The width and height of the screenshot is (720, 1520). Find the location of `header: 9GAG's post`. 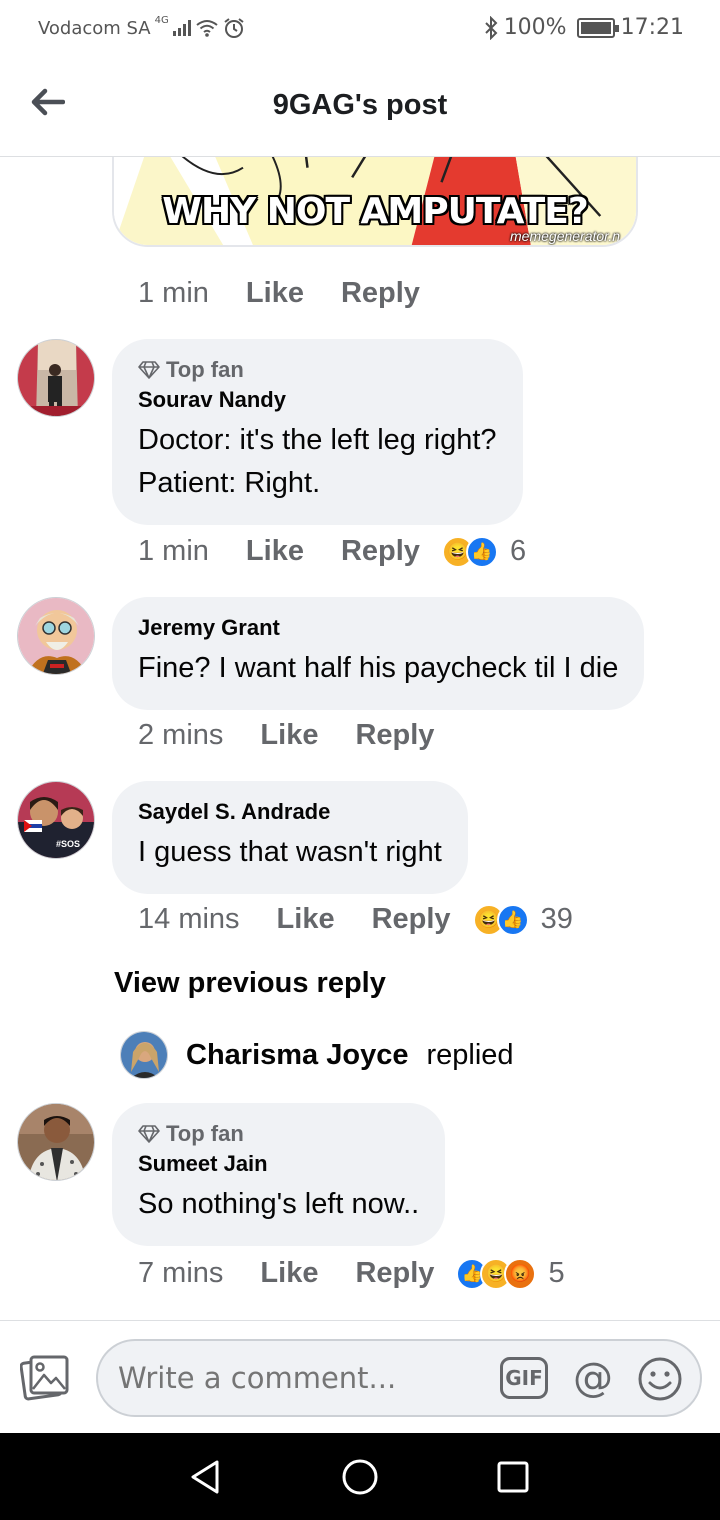

header: 9GAG's post is located at coordinates (360, 109).